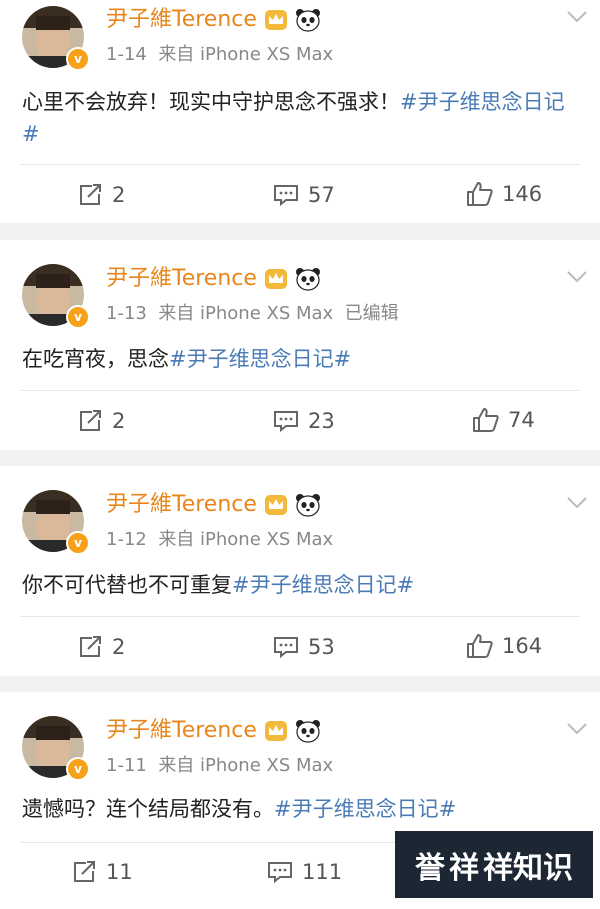  I want to click on post-content: 遗憾吗？连个结局都没有。#尹子维思念日记#, so click(239, 809).